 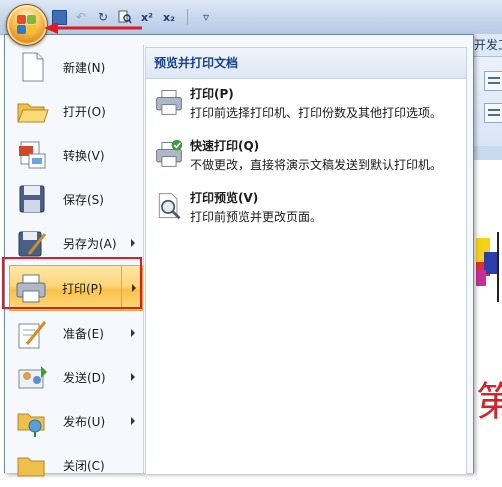 I want to click on new-document-icon, so click(x=32, y=67).